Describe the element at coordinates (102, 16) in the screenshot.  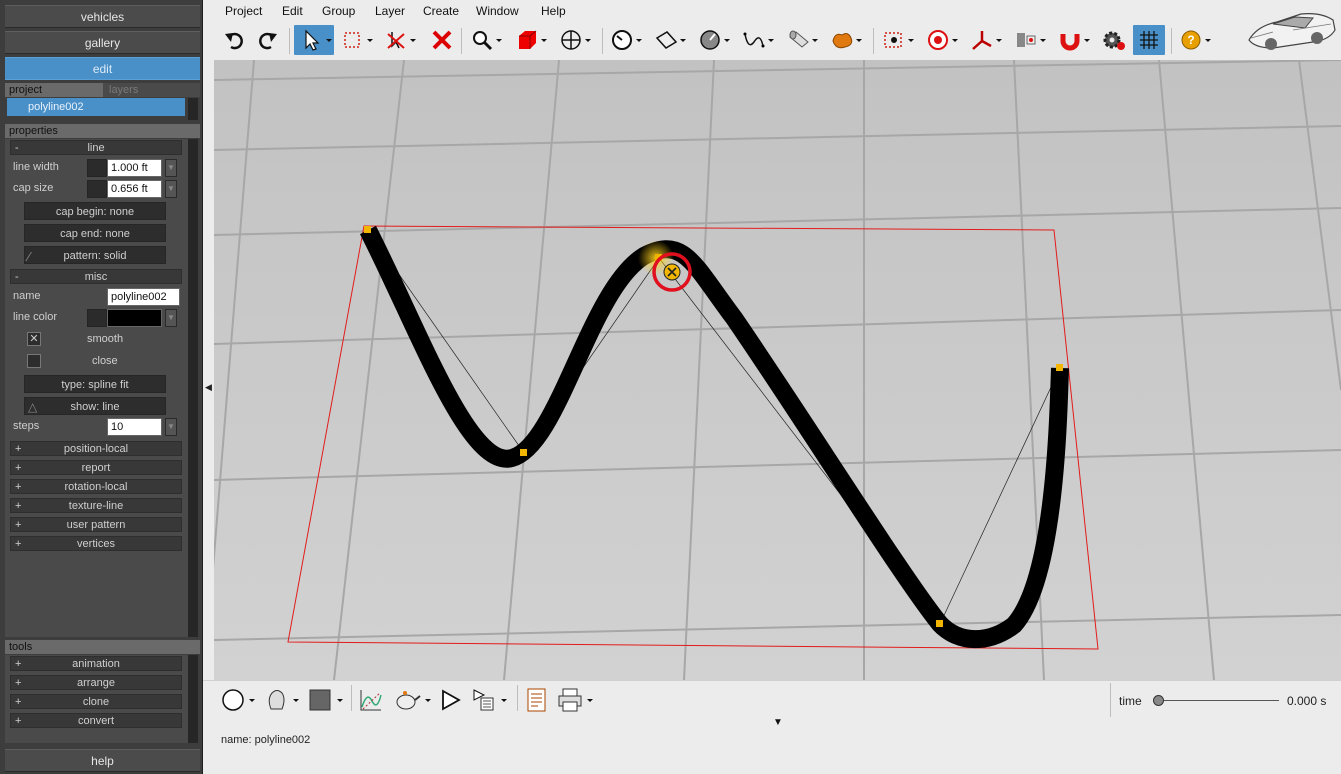
I see `nav-vehicles-button: vehicles` at that location.